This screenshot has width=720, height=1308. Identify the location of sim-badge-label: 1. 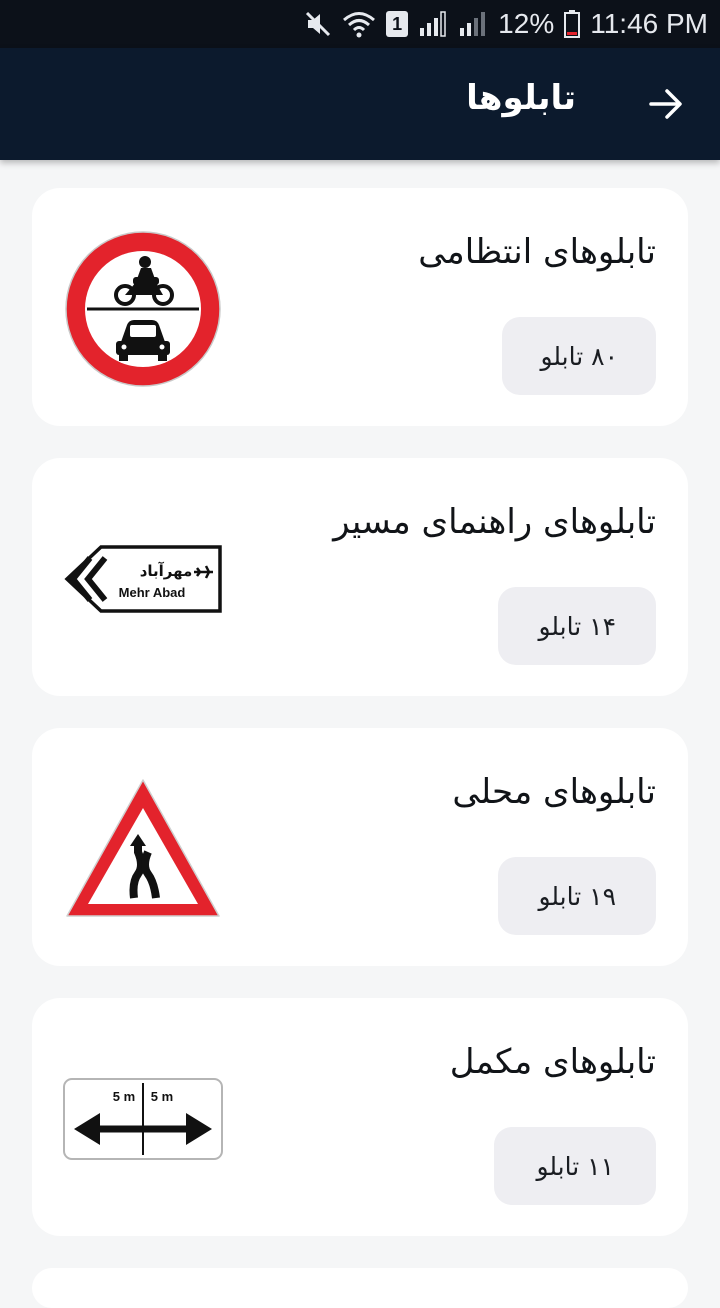
(397, 23).